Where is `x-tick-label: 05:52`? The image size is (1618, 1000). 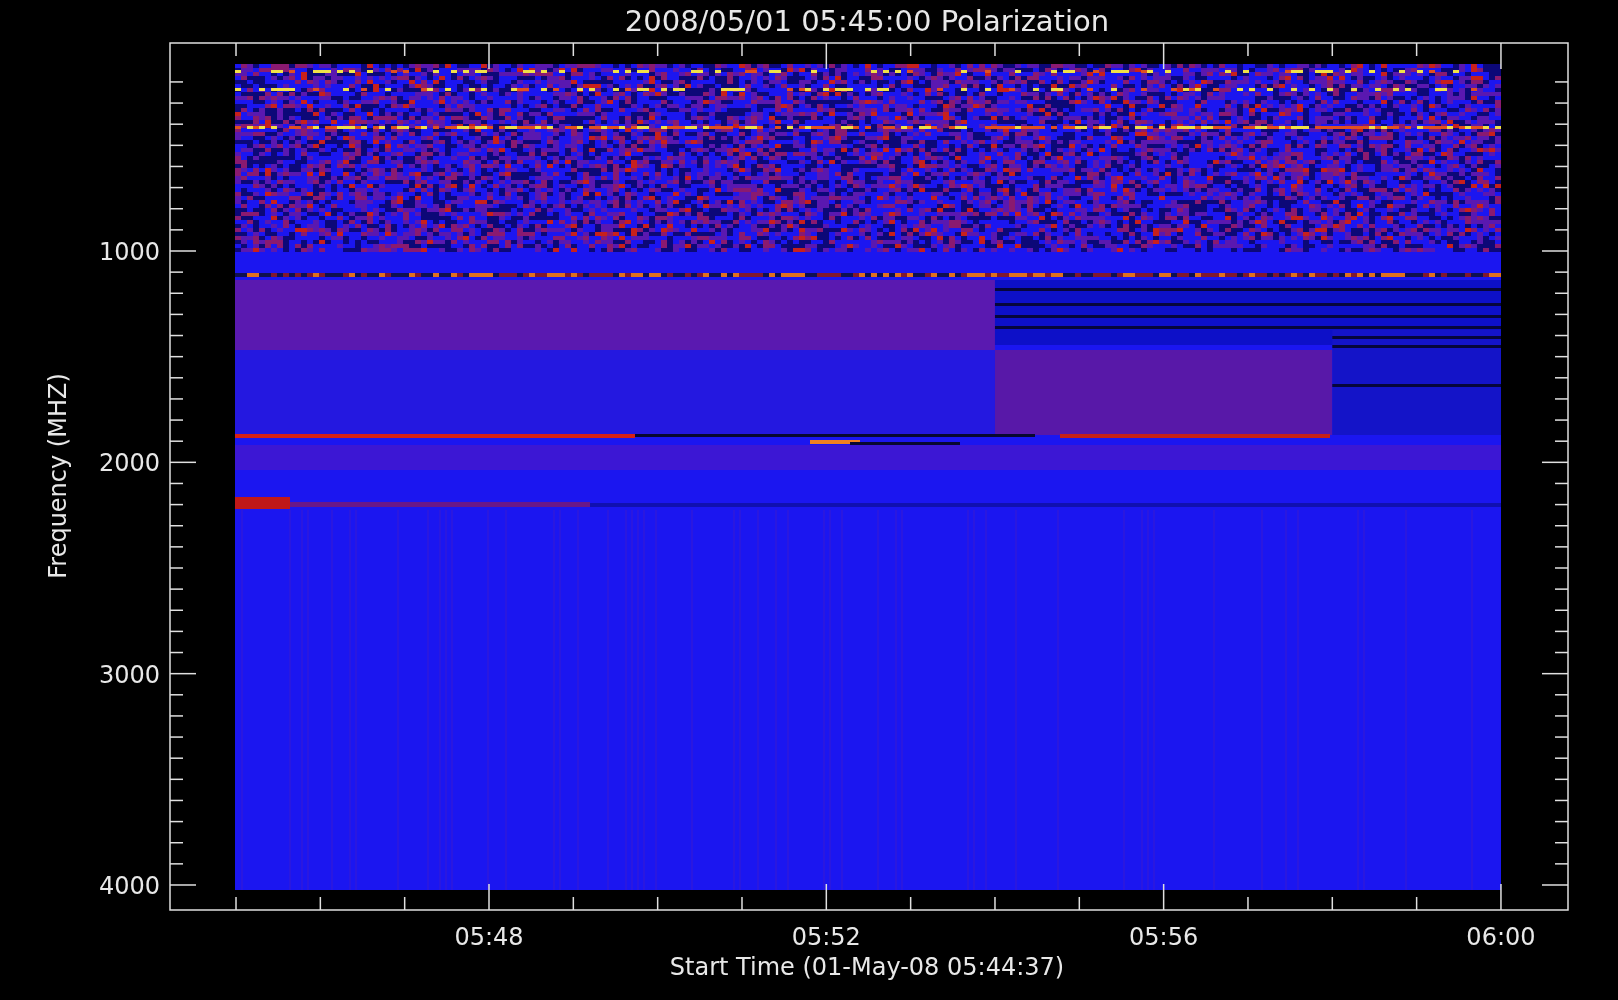
x-tick-label: 05:52 is located at coordinates (826, 937).